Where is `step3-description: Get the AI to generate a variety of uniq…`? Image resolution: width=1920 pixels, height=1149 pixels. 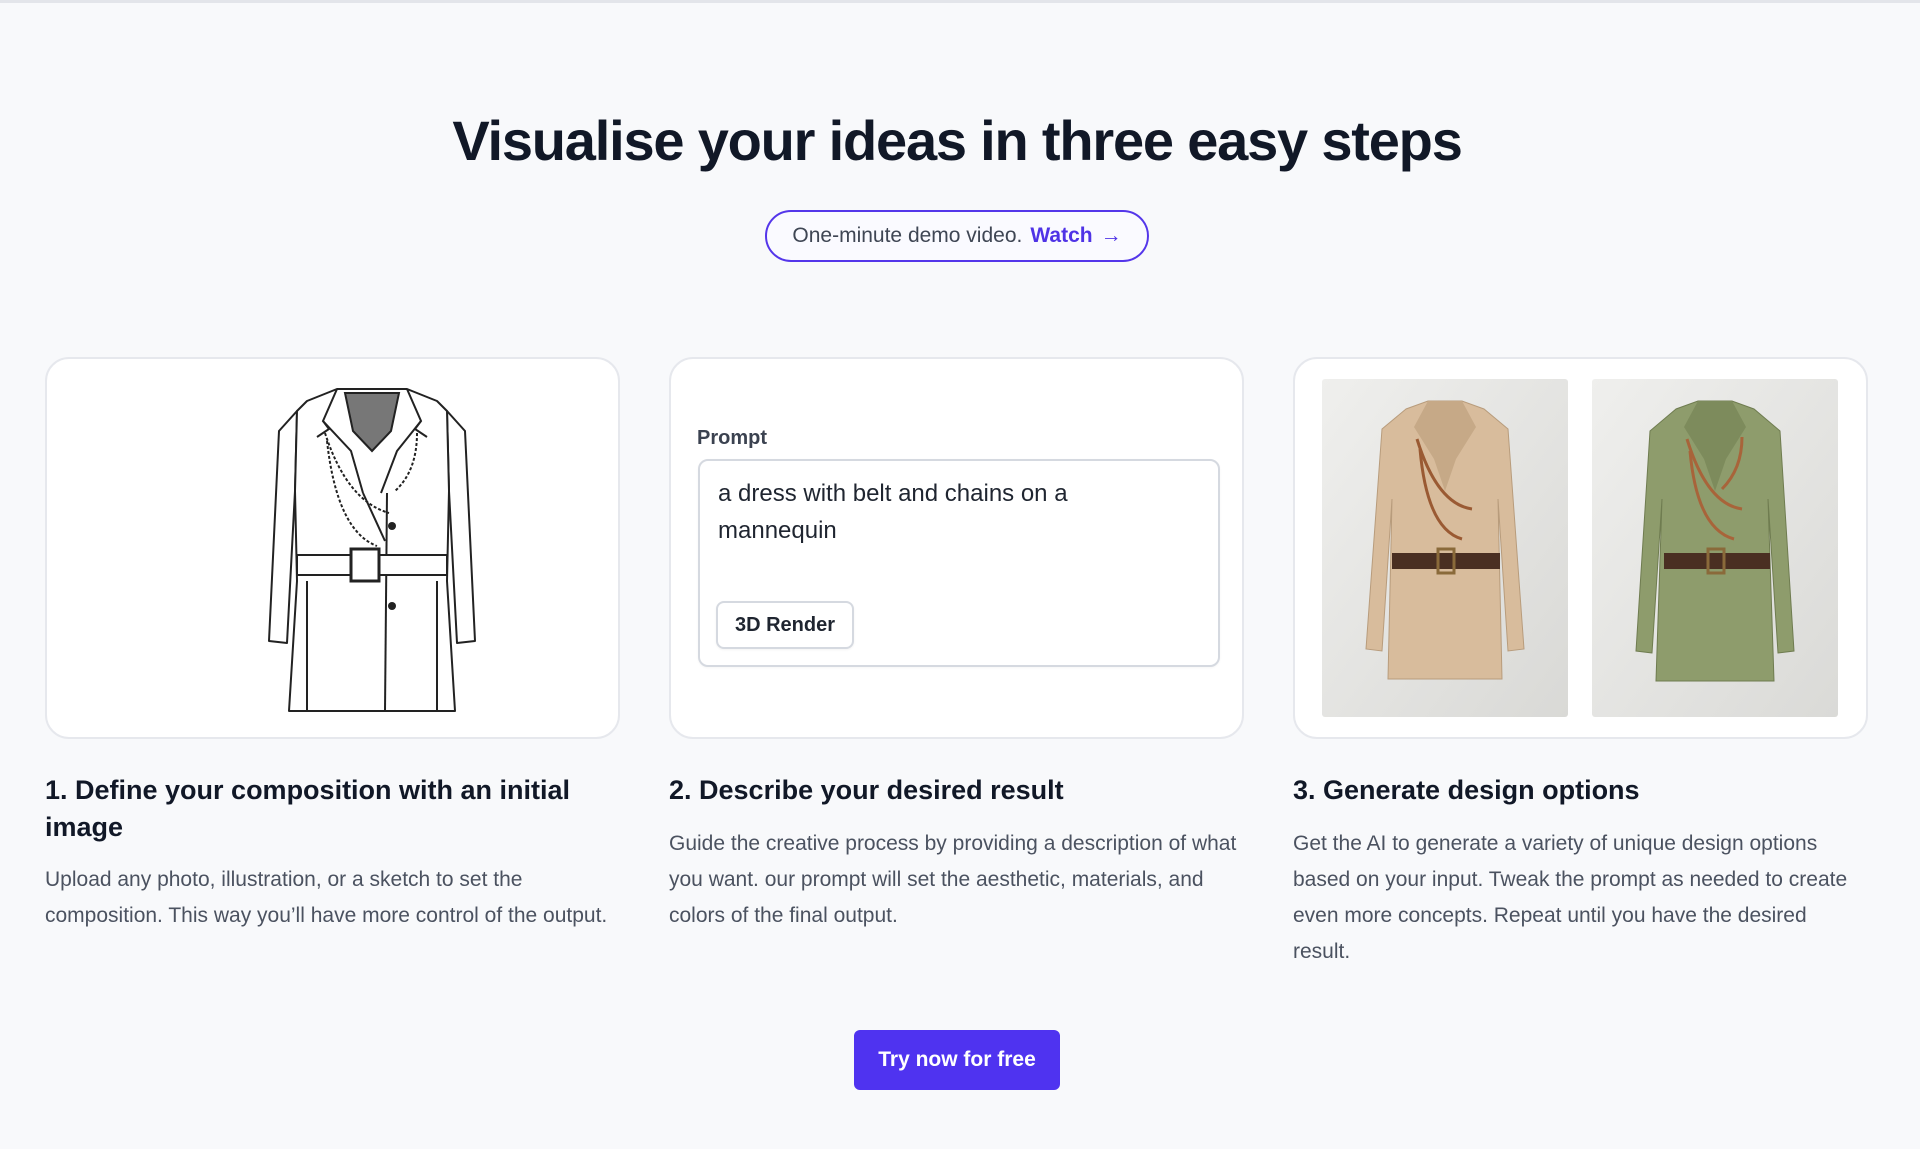
step3-description: Get the AI to generate a variety of uniq… is located at coordinates (1570, 897).